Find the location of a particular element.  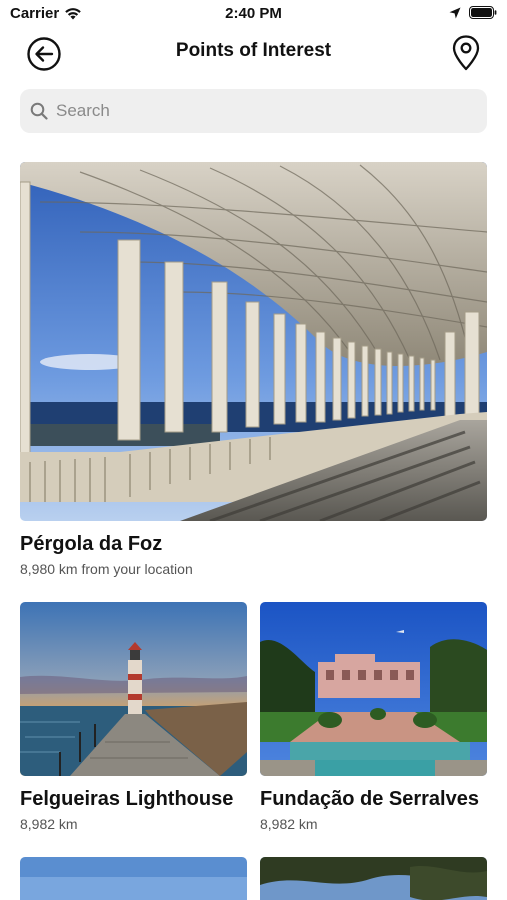

status-right is located at coordinates (473, 12).